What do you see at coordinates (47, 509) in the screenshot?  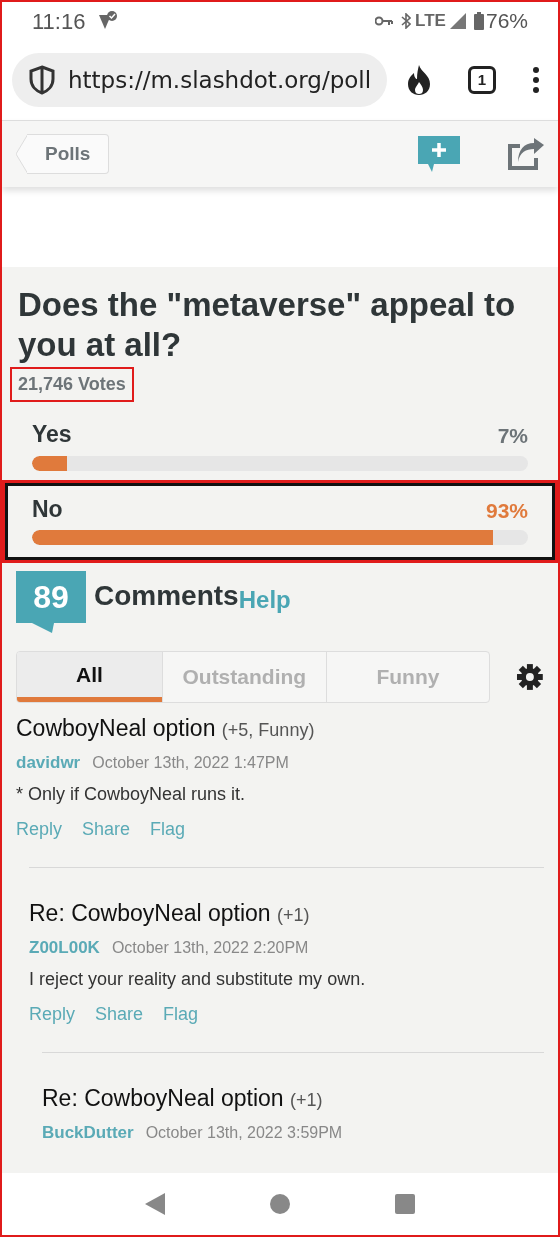 I see `option-label: No` at bounding box center [47, 509].